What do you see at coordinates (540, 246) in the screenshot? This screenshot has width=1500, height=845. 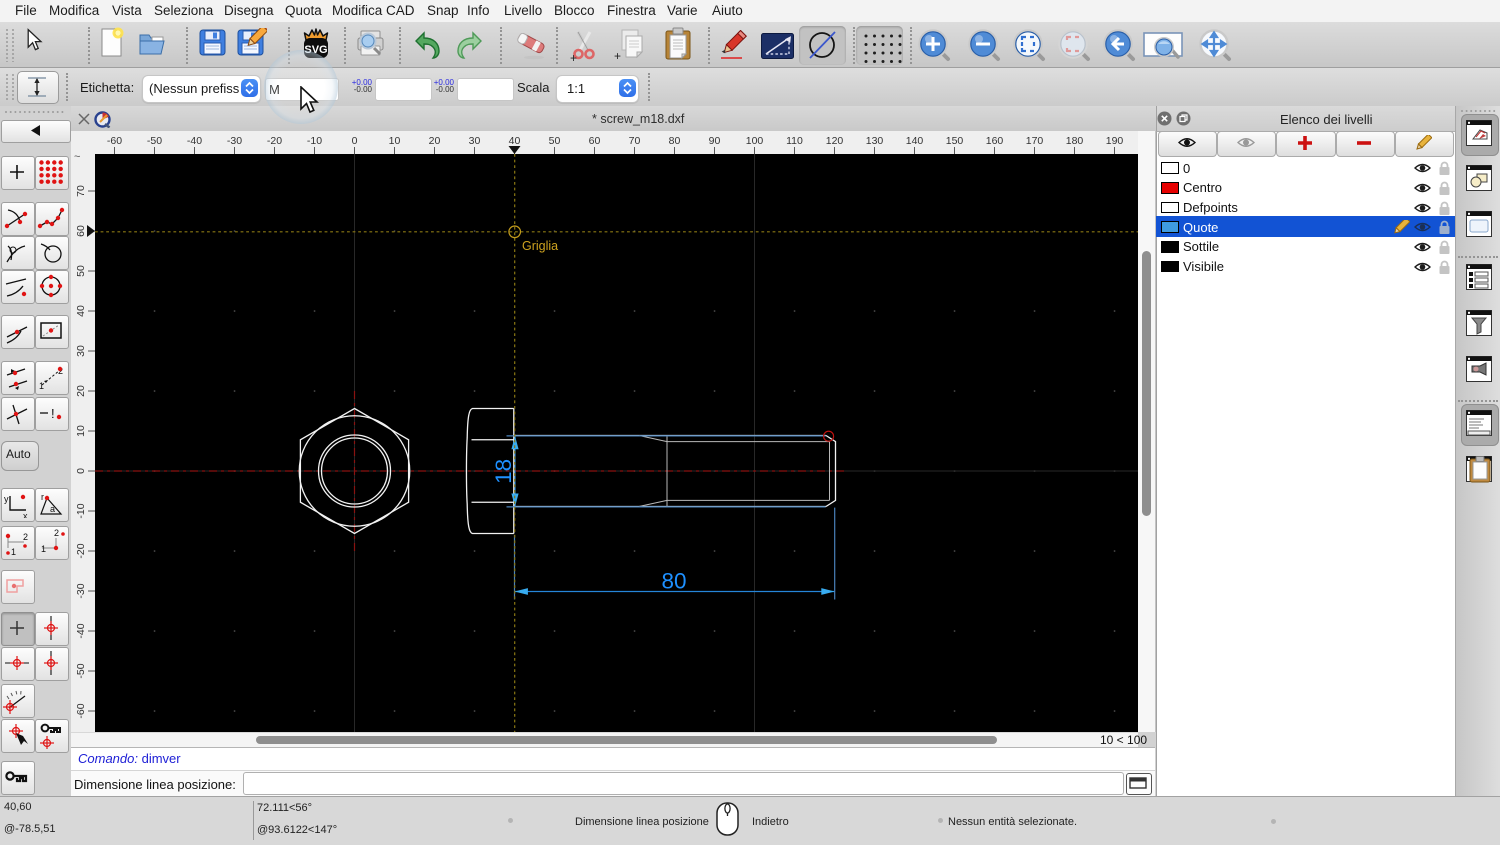 I see `svg-text: Griglia` at bounding box center [540, 246].